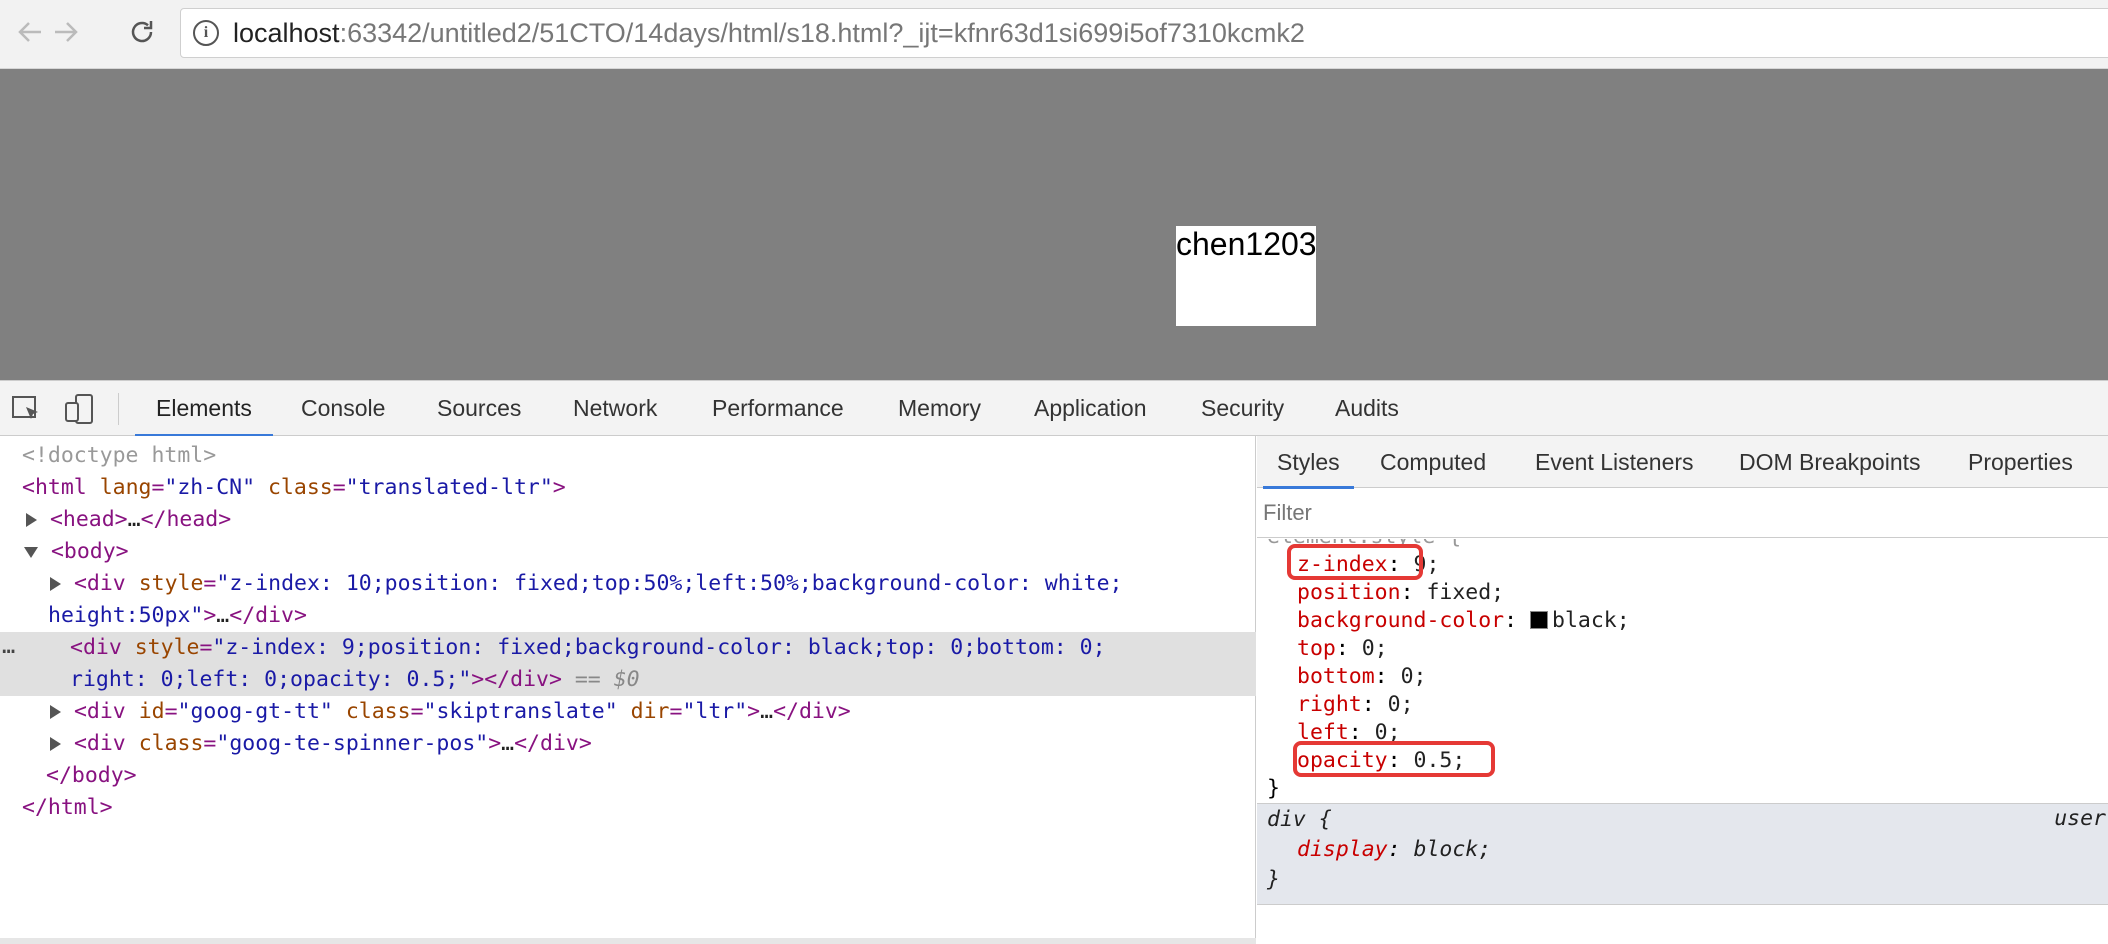  Describe the element at coordinates (118, 409) in the screenshot. I see `toolbar-divider` at that location.